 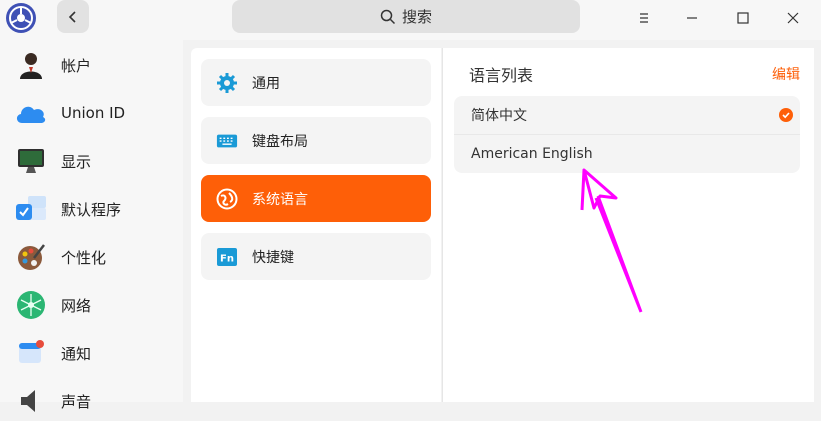 I want to click on close-button, so click(x=793, y=18).